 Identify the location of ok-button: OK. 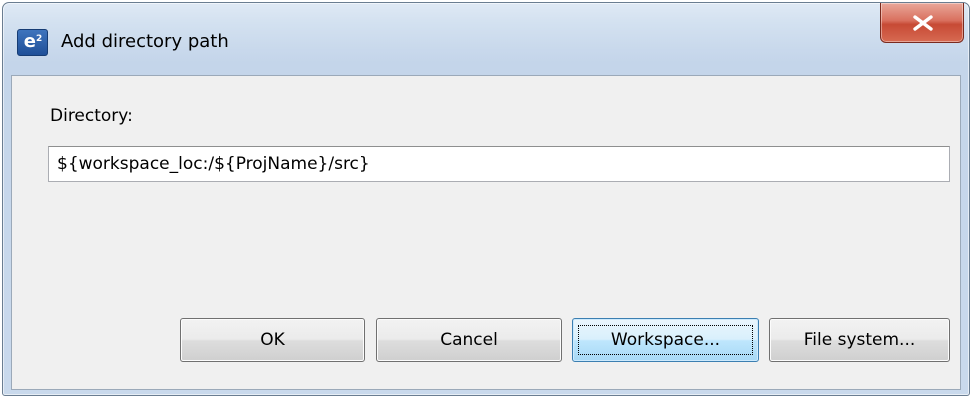
(272, 340).